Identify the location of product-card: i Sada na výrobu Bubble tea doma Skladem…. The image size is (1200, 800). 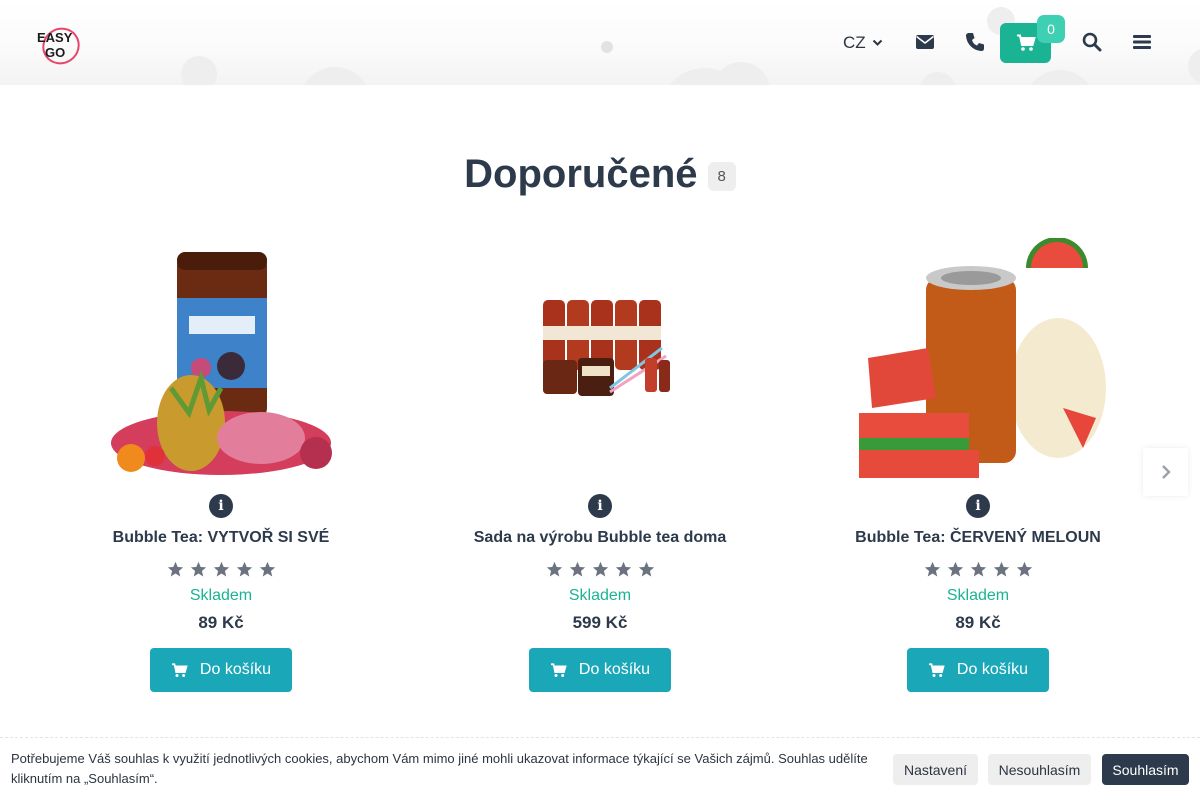
(600, 465).